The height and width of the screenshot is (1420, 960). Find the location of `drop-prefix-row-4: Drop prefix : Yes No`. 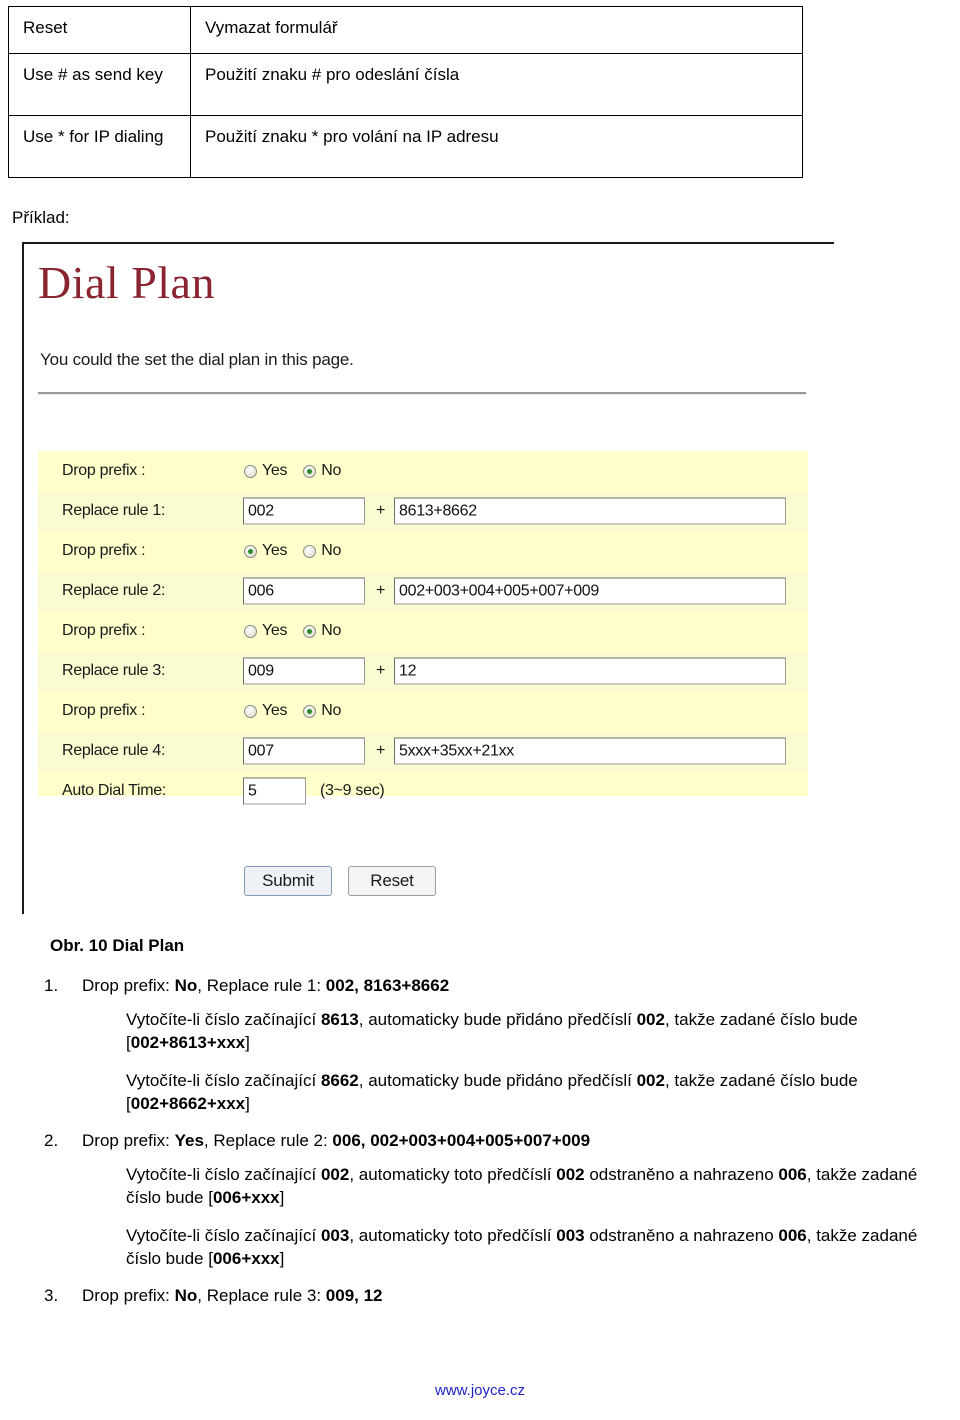

drop-prefix-row-4: Drop prefix : Yes No is located at coordinates (423, 711).